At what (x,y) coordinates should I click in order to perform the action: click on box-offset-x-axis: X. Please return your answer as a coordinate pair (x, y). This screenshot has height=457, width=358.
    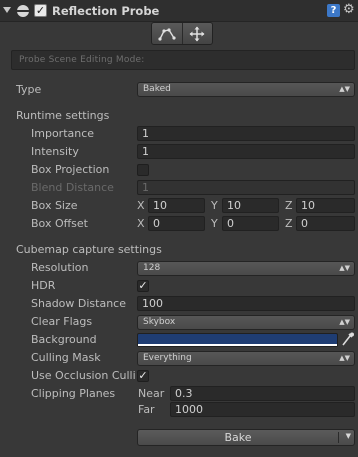
    Looking at the image, I should click on (141, 223).